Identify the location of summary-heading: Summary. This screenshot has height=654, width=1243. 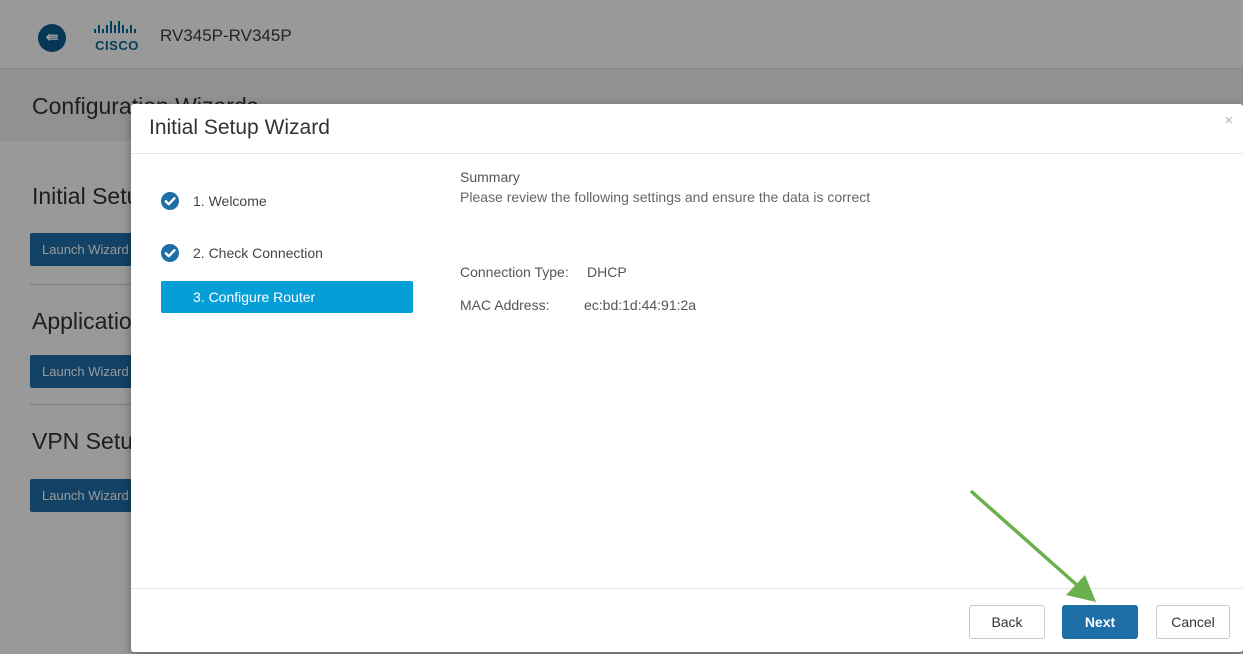
(490, 177).